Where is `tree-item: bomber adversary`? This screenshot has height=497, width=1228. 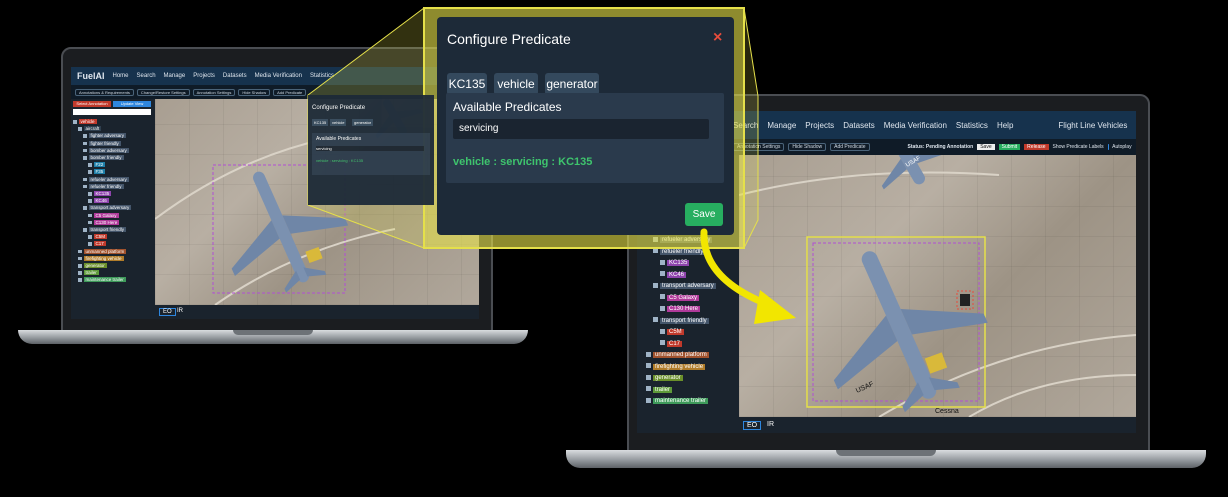 tree-item: bomber adversary is located at coordinates (118, 150).